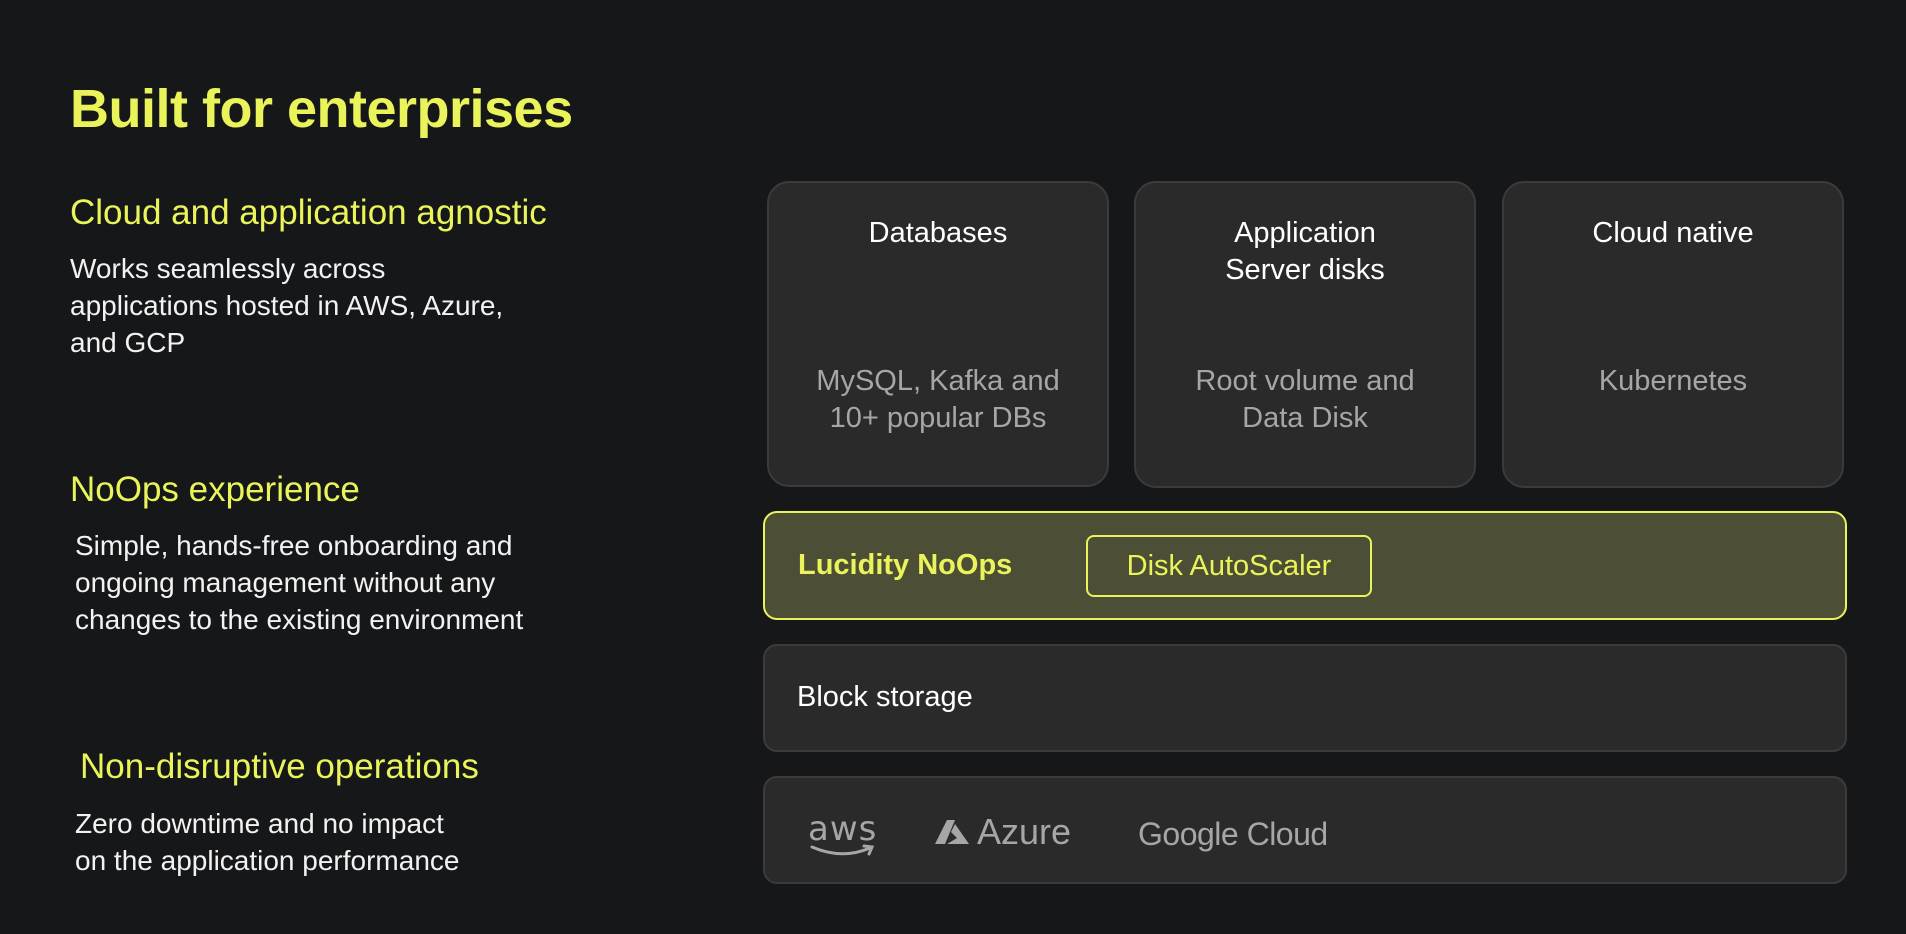 This screenshot has width=1906, height=934. I want to click on card-cloud-native: Cloud native Kubernetes, so click(1673, 334).